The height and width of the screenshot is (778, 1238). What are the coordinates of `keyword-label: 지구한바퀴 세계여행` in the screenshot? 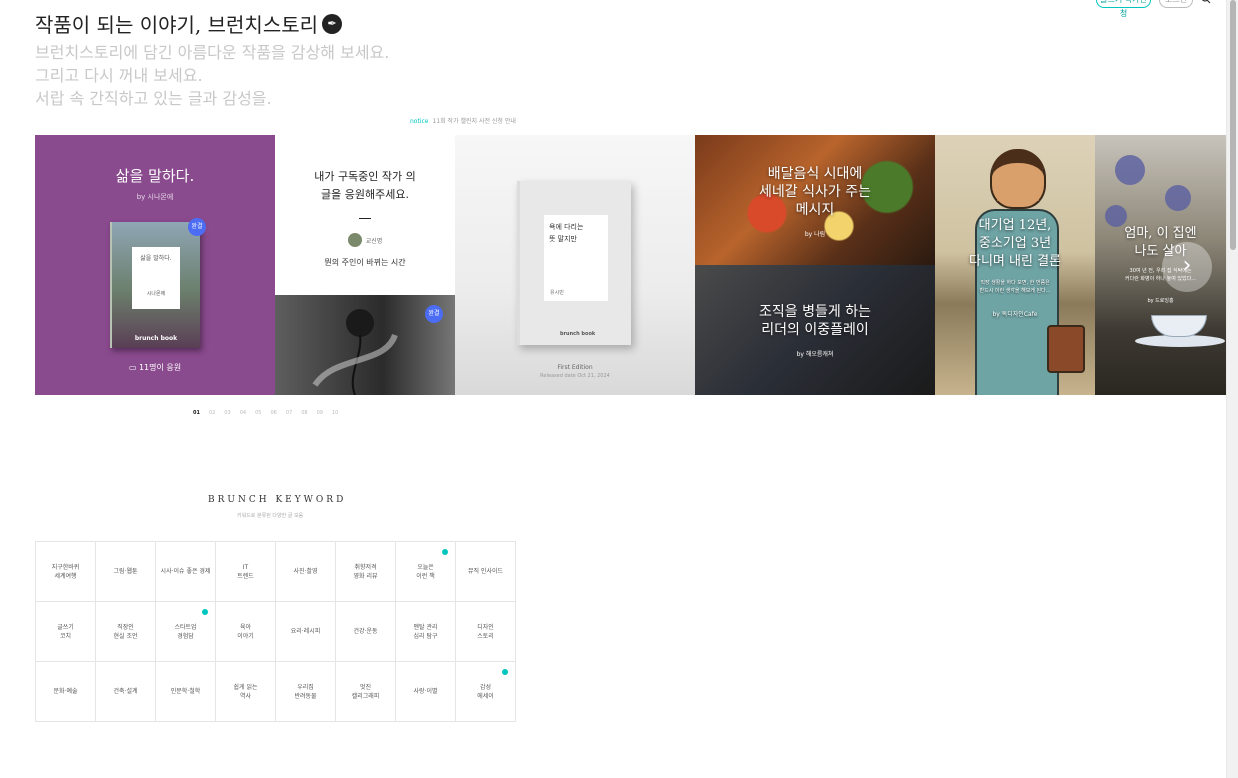 It's located at (65, 571).